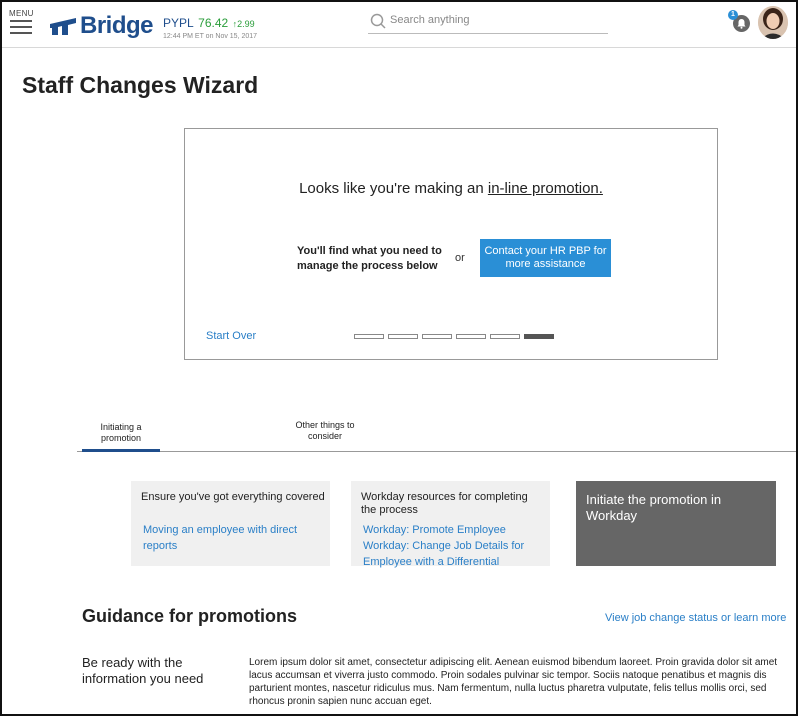 The height and width of the screenshot is (716, 798). Describe the element at coordinates (210, 36) in the screenshot. I see `ticker-timestamp: 12:44 PM ET on Nov 15, 2017` at that location.